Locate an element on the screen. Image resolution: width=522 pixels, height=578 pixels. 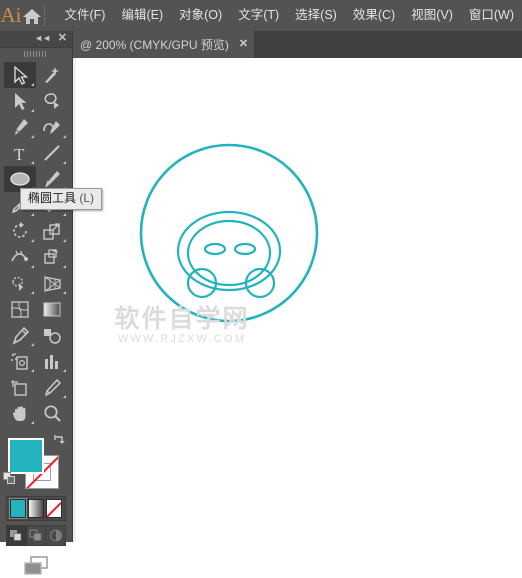
menu-select: 选择(S) is located at coordinates (316, 15).